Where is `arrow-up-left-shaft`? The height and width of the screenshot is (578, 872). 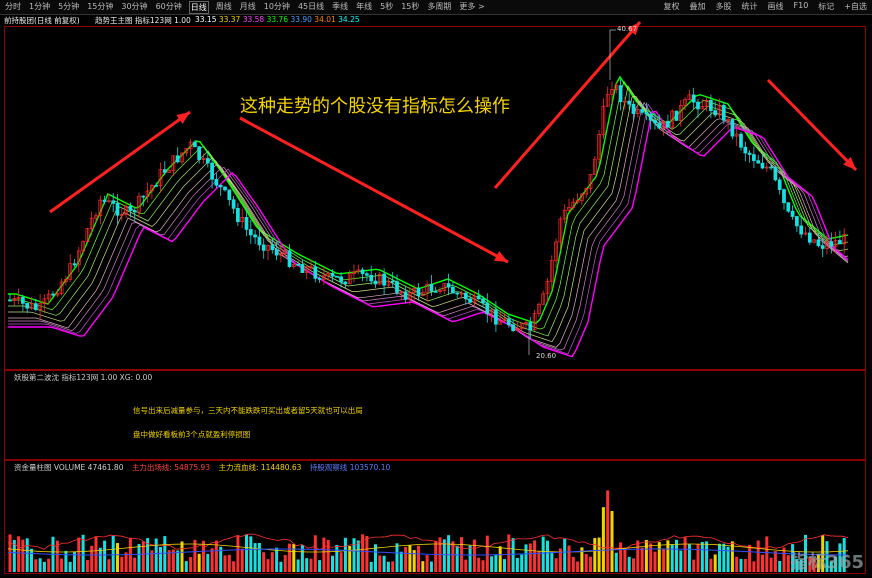
arrow-up-left-shaft is located at coordinates (120, 162).